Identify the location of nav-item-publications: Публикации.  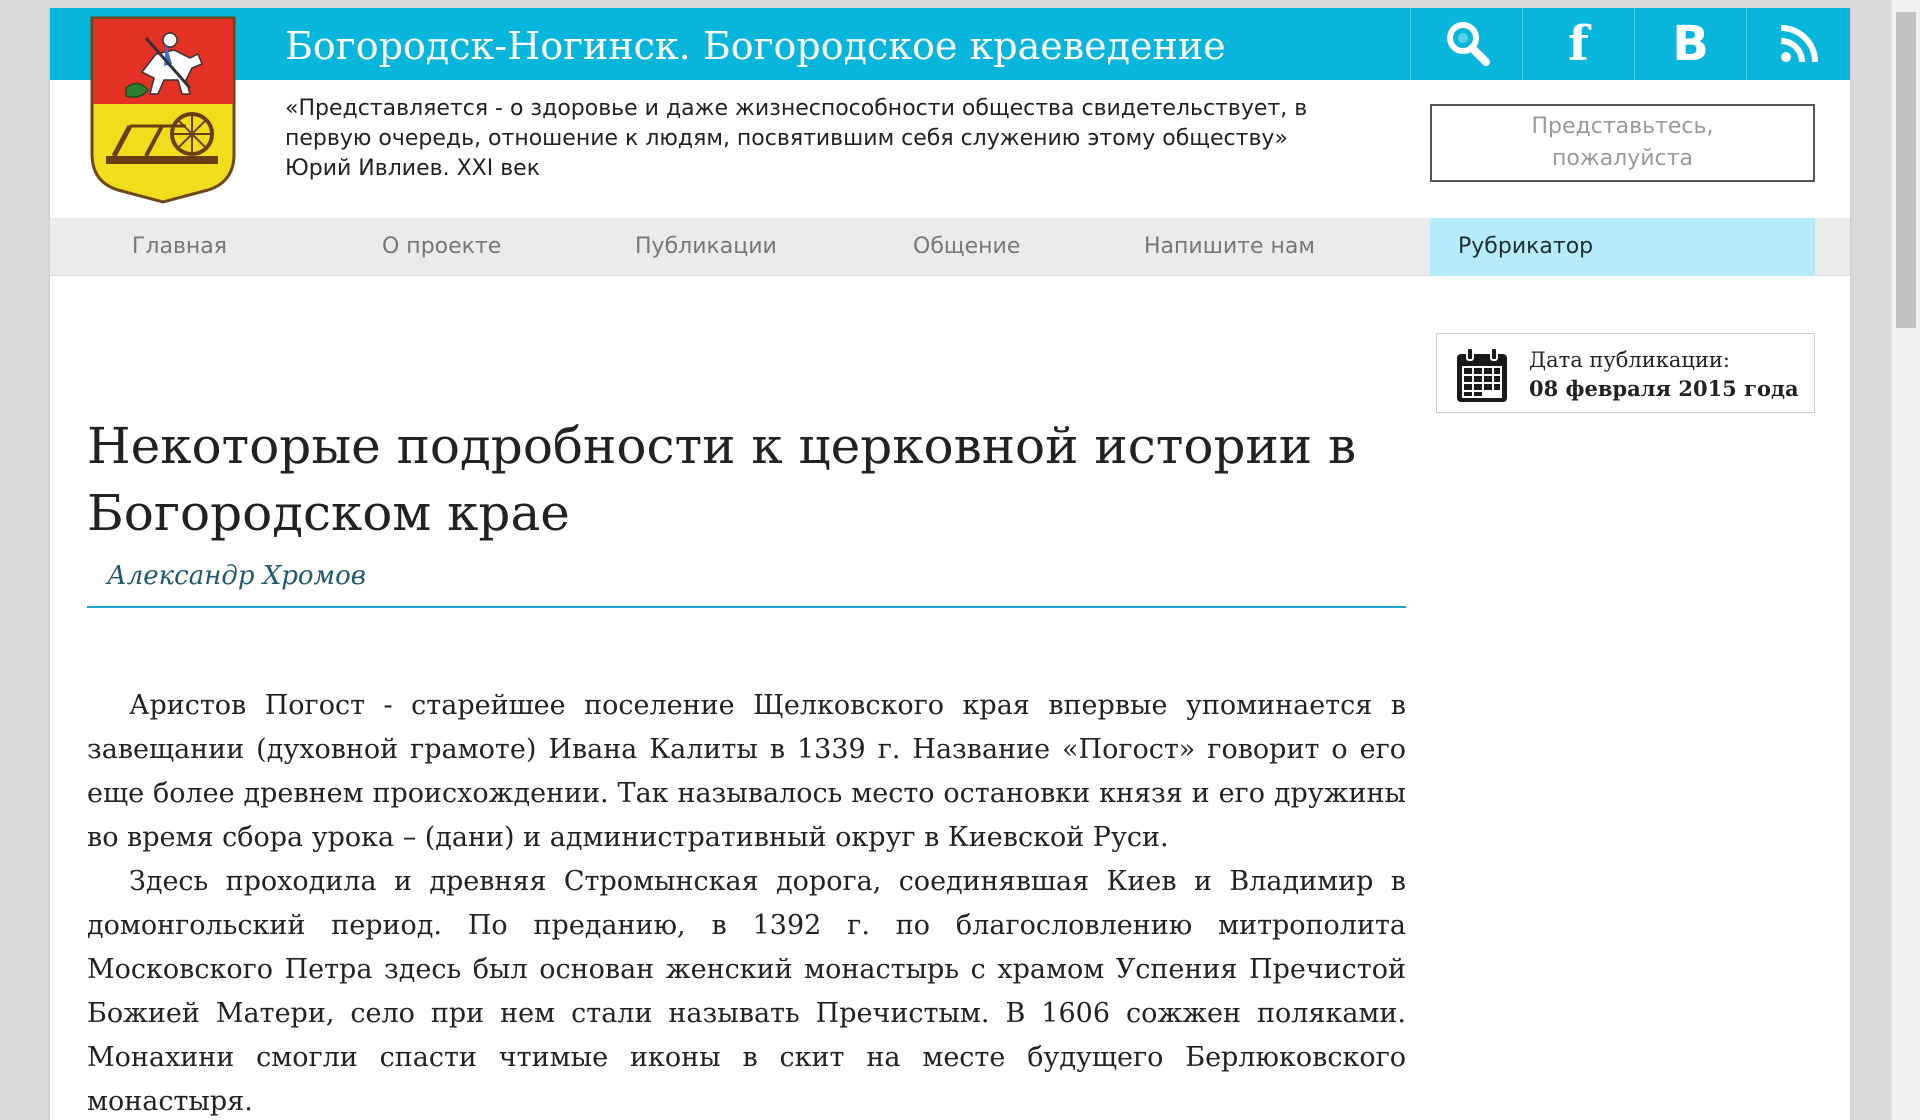
(706, 247).